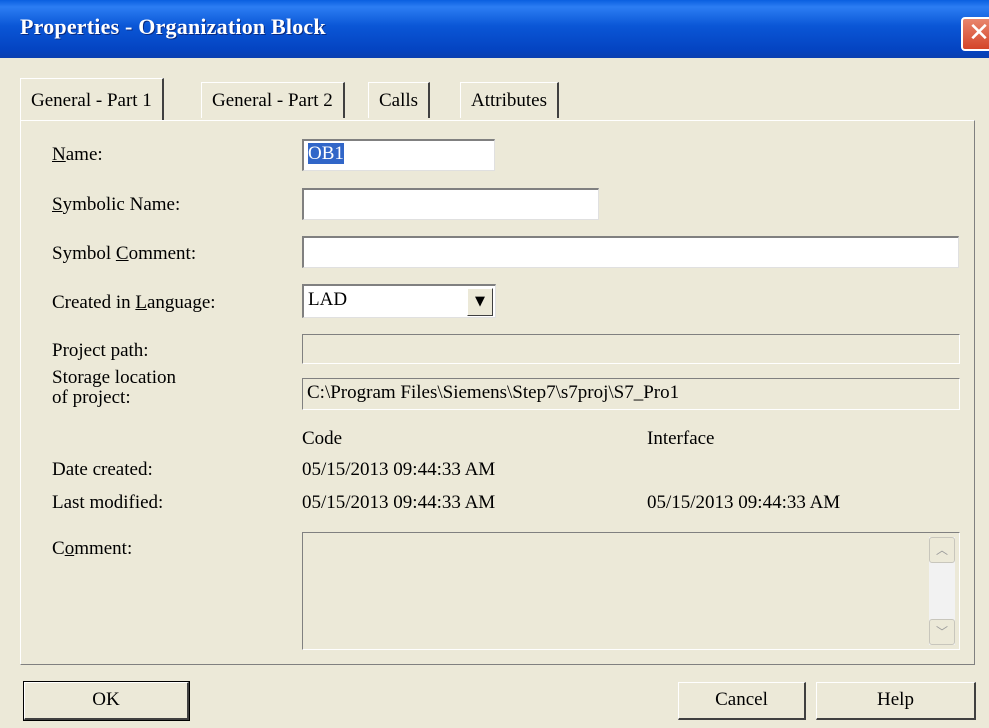 Image resolution: width=989 pixels, height=728 pixels. I want to click on tab-label: Calls, so click(399, 100).